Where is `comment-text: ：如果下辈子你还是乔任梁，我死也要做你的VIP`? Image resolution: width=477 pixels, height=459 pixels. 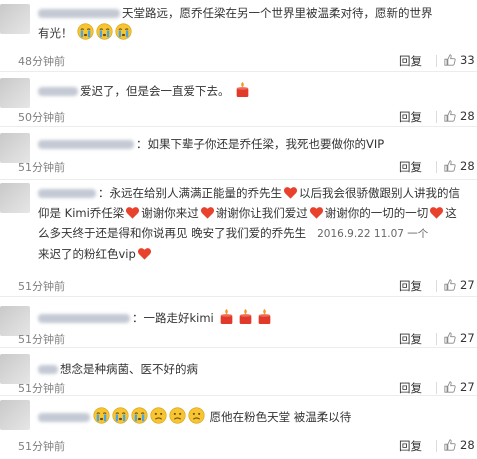
comment-text: ：如果下辈子你还是乔任梁，我死也要做你的VIP is located at coordinates (253, 144).